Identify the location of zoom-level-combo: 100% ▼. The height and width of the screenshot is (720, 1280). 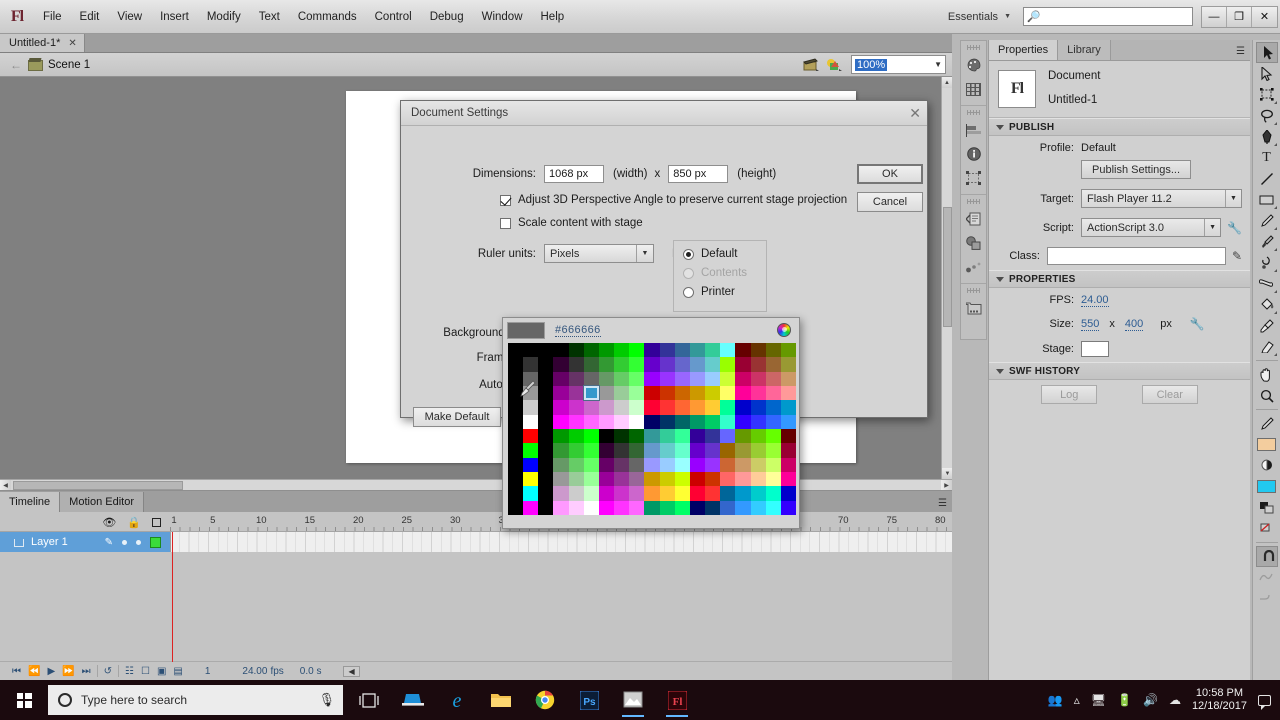
(898, 64).